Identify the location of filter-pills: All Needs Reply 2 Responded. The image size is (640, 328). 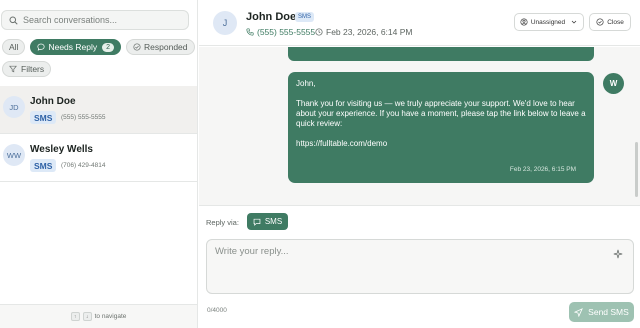
(98, 47).